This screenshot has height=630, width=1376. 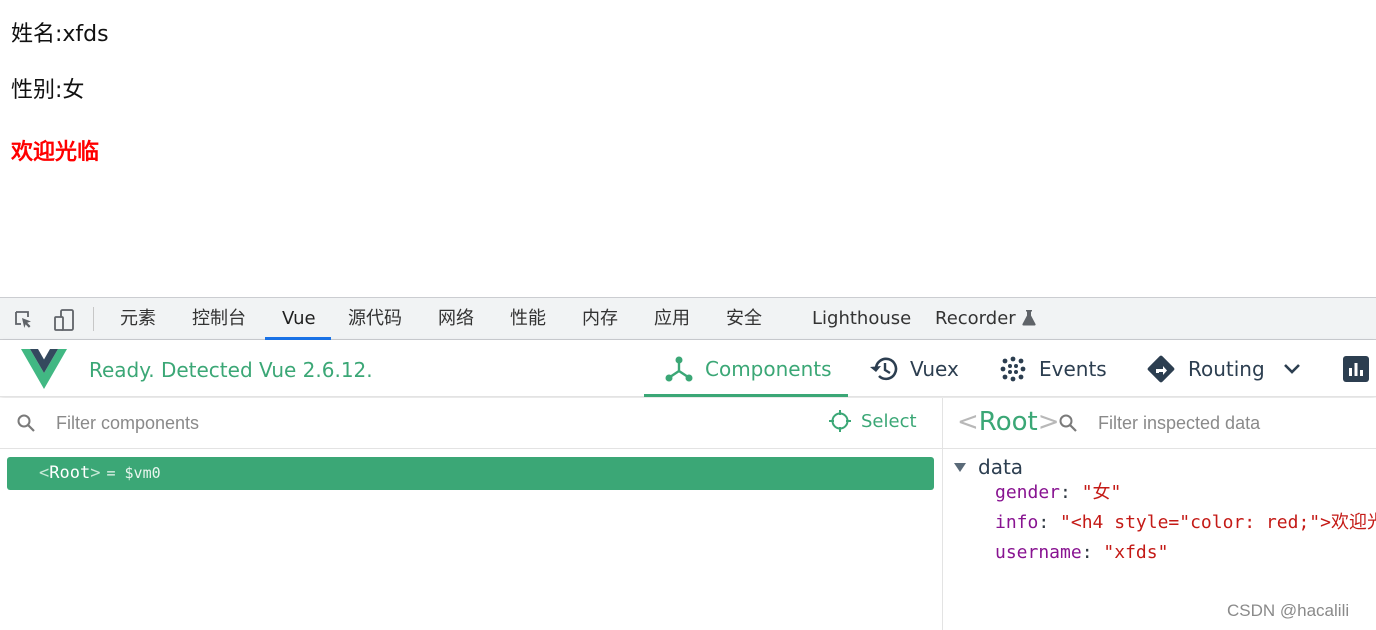 I want to click on tab-application: 应用, so click(x=672, y=319).